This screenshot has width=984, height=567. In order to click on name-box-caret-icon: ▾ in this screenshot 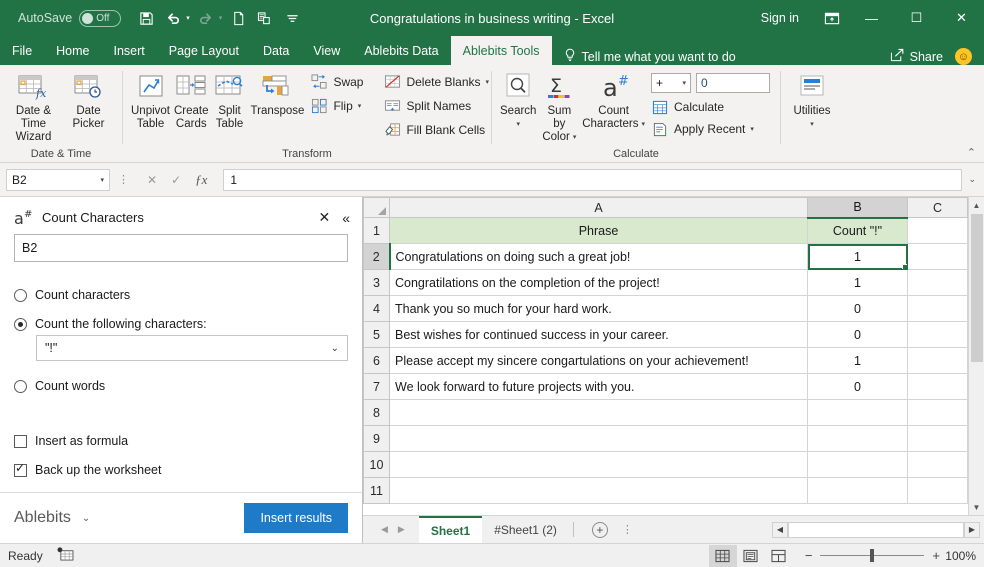, I will do `click(102, 180)`.